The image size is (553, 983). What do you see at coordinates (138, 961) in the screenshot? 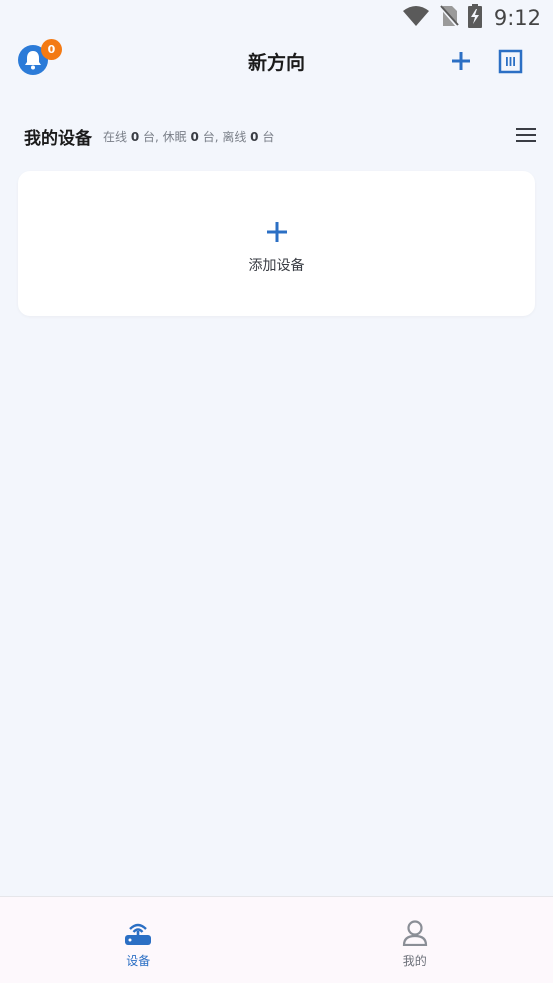
I see `tab-devices-label: 设备` at bounding box center [138, 961].